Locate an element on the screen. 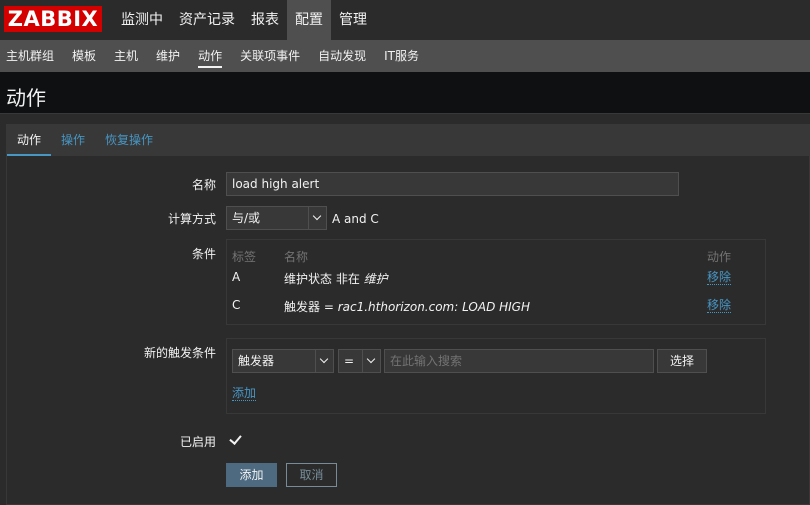  new-condition-label: 新的触发条件 is located at coordinates (179, 353).